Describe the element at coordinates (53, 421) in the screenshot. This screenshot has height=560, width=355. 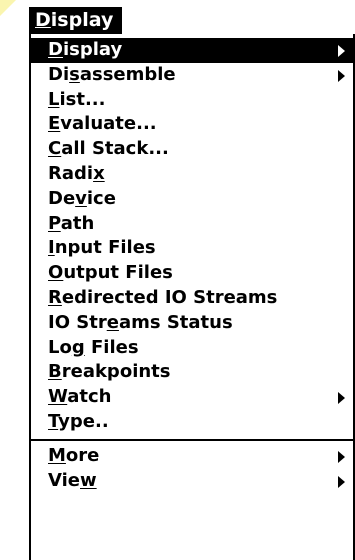
I see `mnemonic-letter: T` at that location.